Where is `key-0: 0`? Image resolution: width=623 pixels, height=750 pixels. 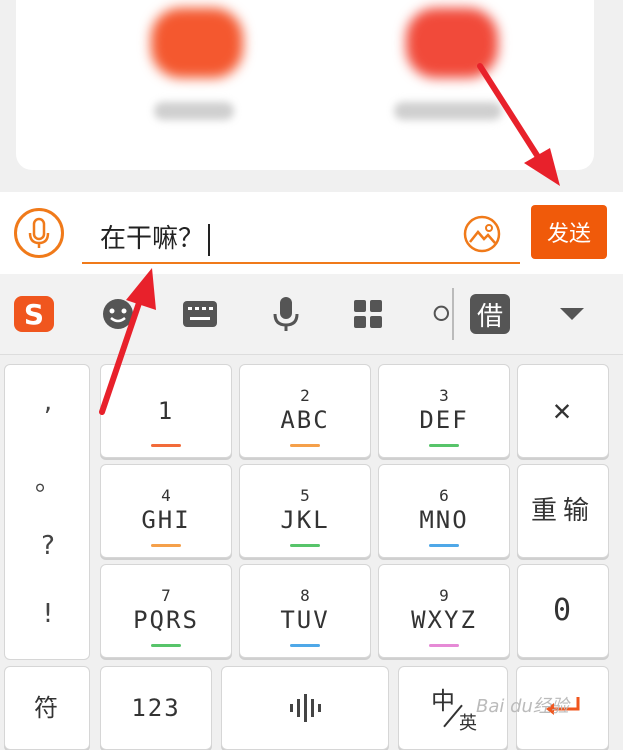 key-0: 0 is located at coordinates (563, 611).